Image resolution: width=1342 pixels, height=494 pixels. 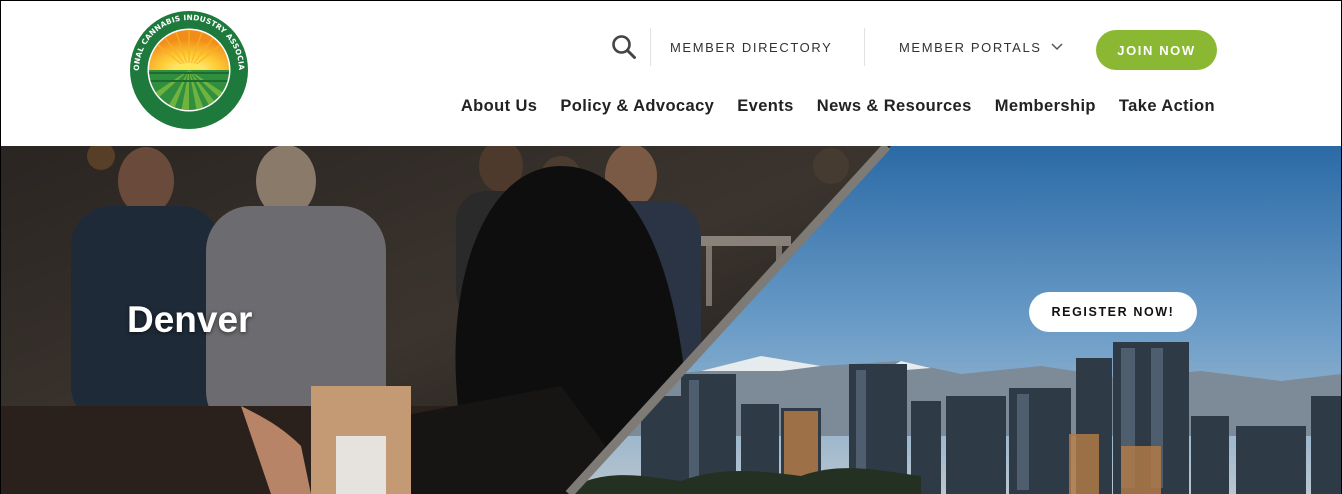 What do you see at coordinates (1045, 106) in the screenshot?
I see `nav-item-membership: Membership` at bounding box center [1045, 106].